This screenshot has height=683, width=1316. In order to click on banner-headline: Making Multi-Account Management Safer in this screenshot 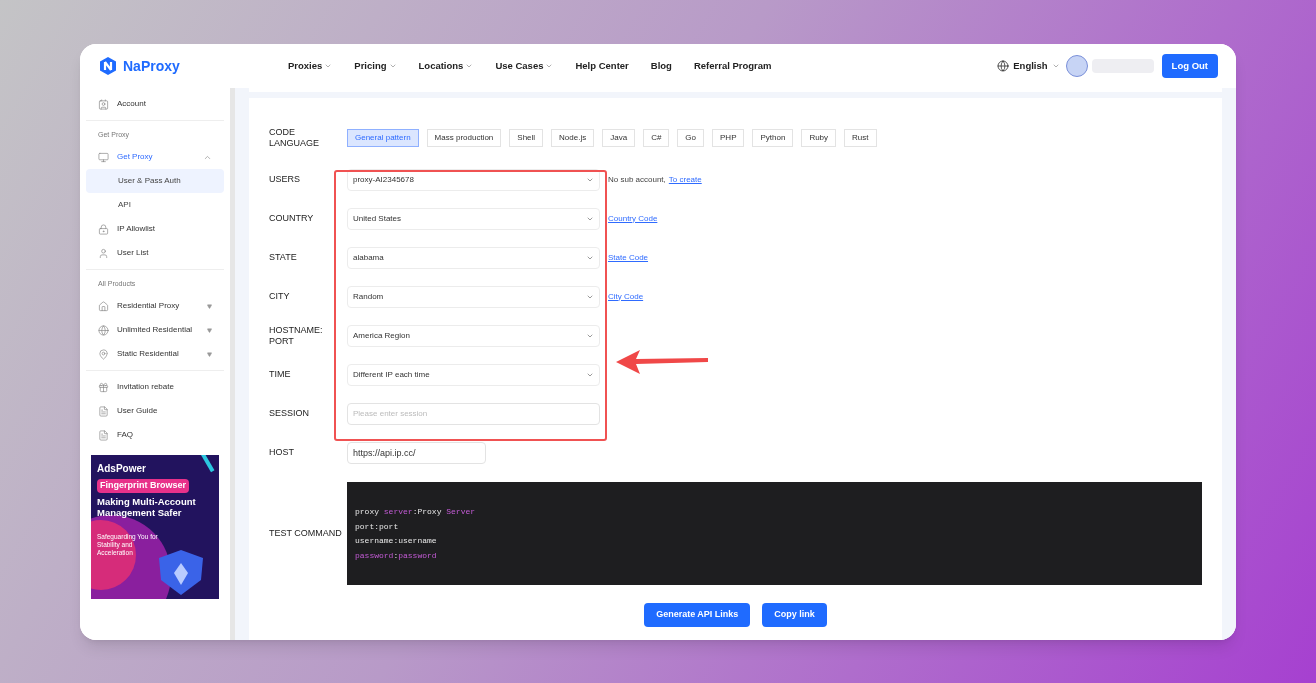, I will do `click(147, 506)`.